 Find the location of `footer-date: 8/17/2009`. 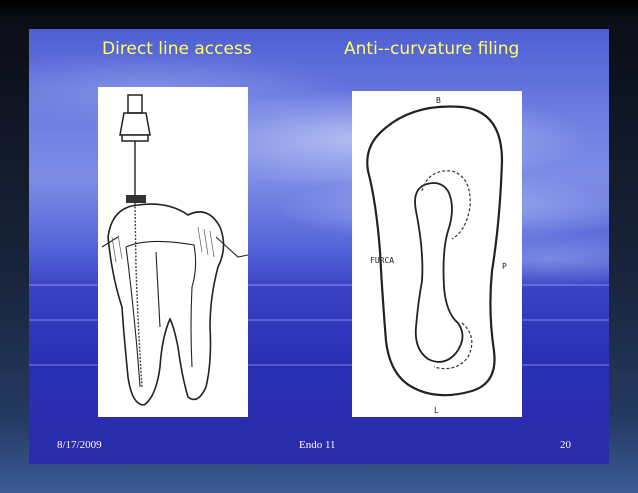

footer-date: 8/17/2009 is located at coordinates (79, 445).